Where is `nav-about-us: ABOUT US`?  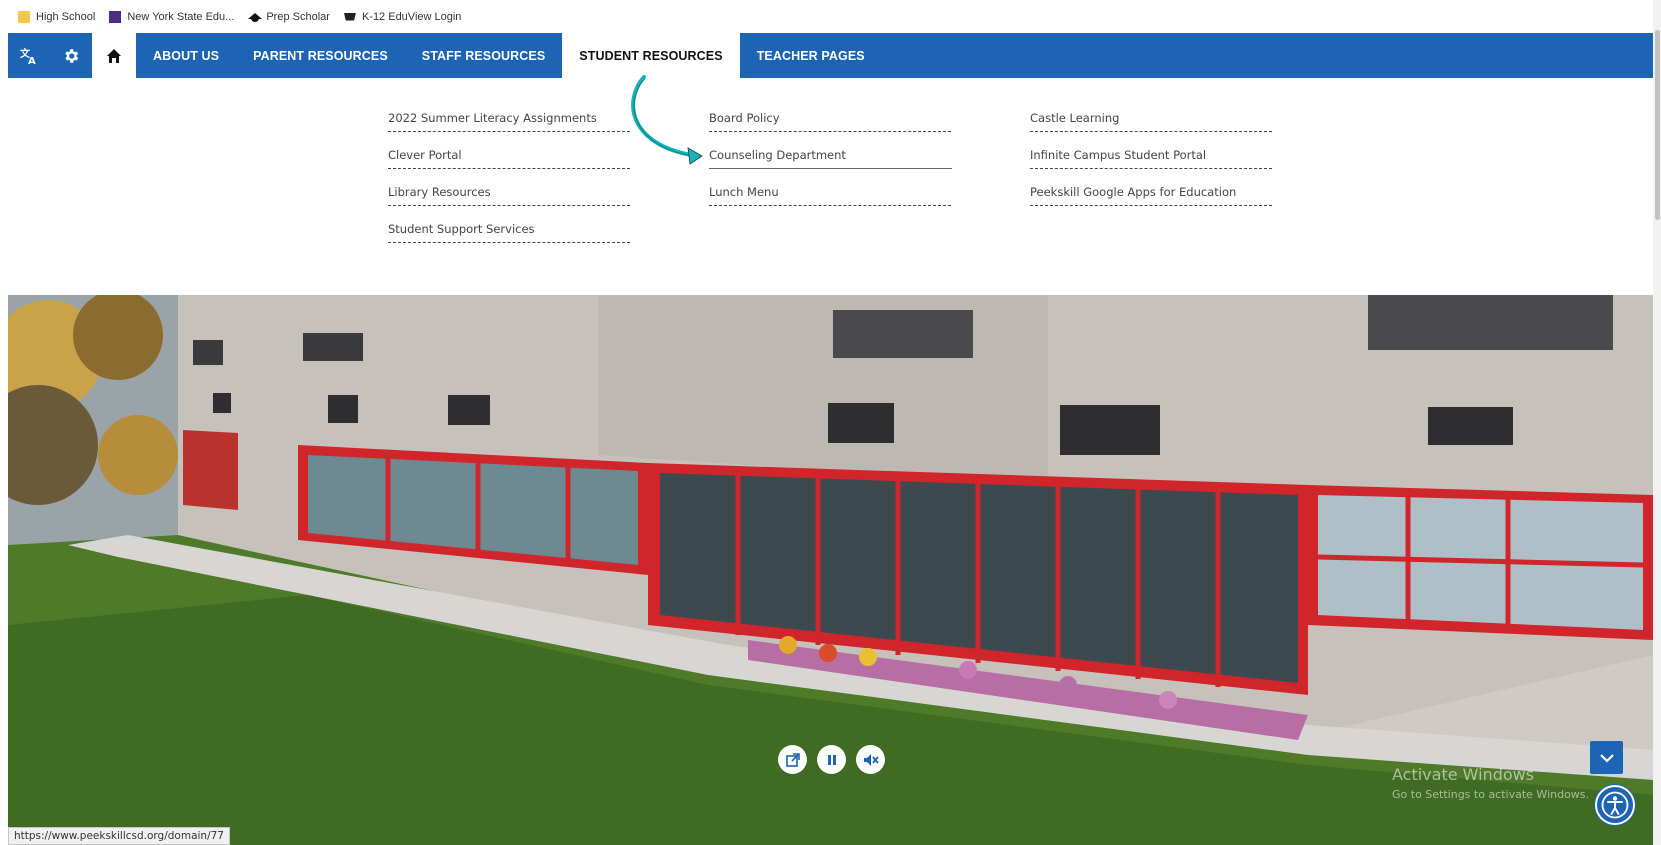
nav-about-us: ABOUT US is located at coordinates (186, 55).